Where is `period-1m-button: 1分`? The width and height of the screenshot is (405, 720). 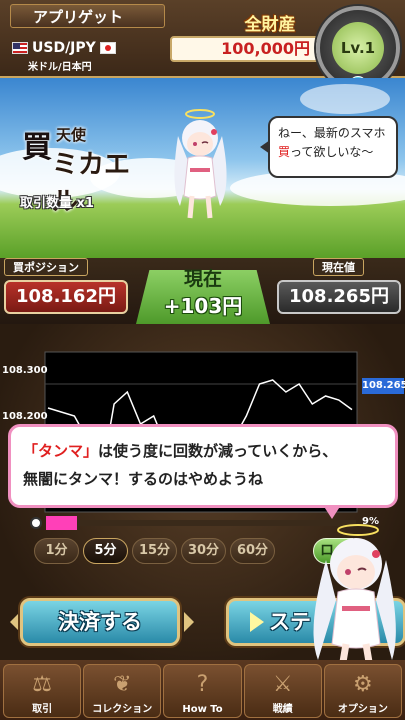
period-1m-button: 1分 is located at coordinates (56, 551).